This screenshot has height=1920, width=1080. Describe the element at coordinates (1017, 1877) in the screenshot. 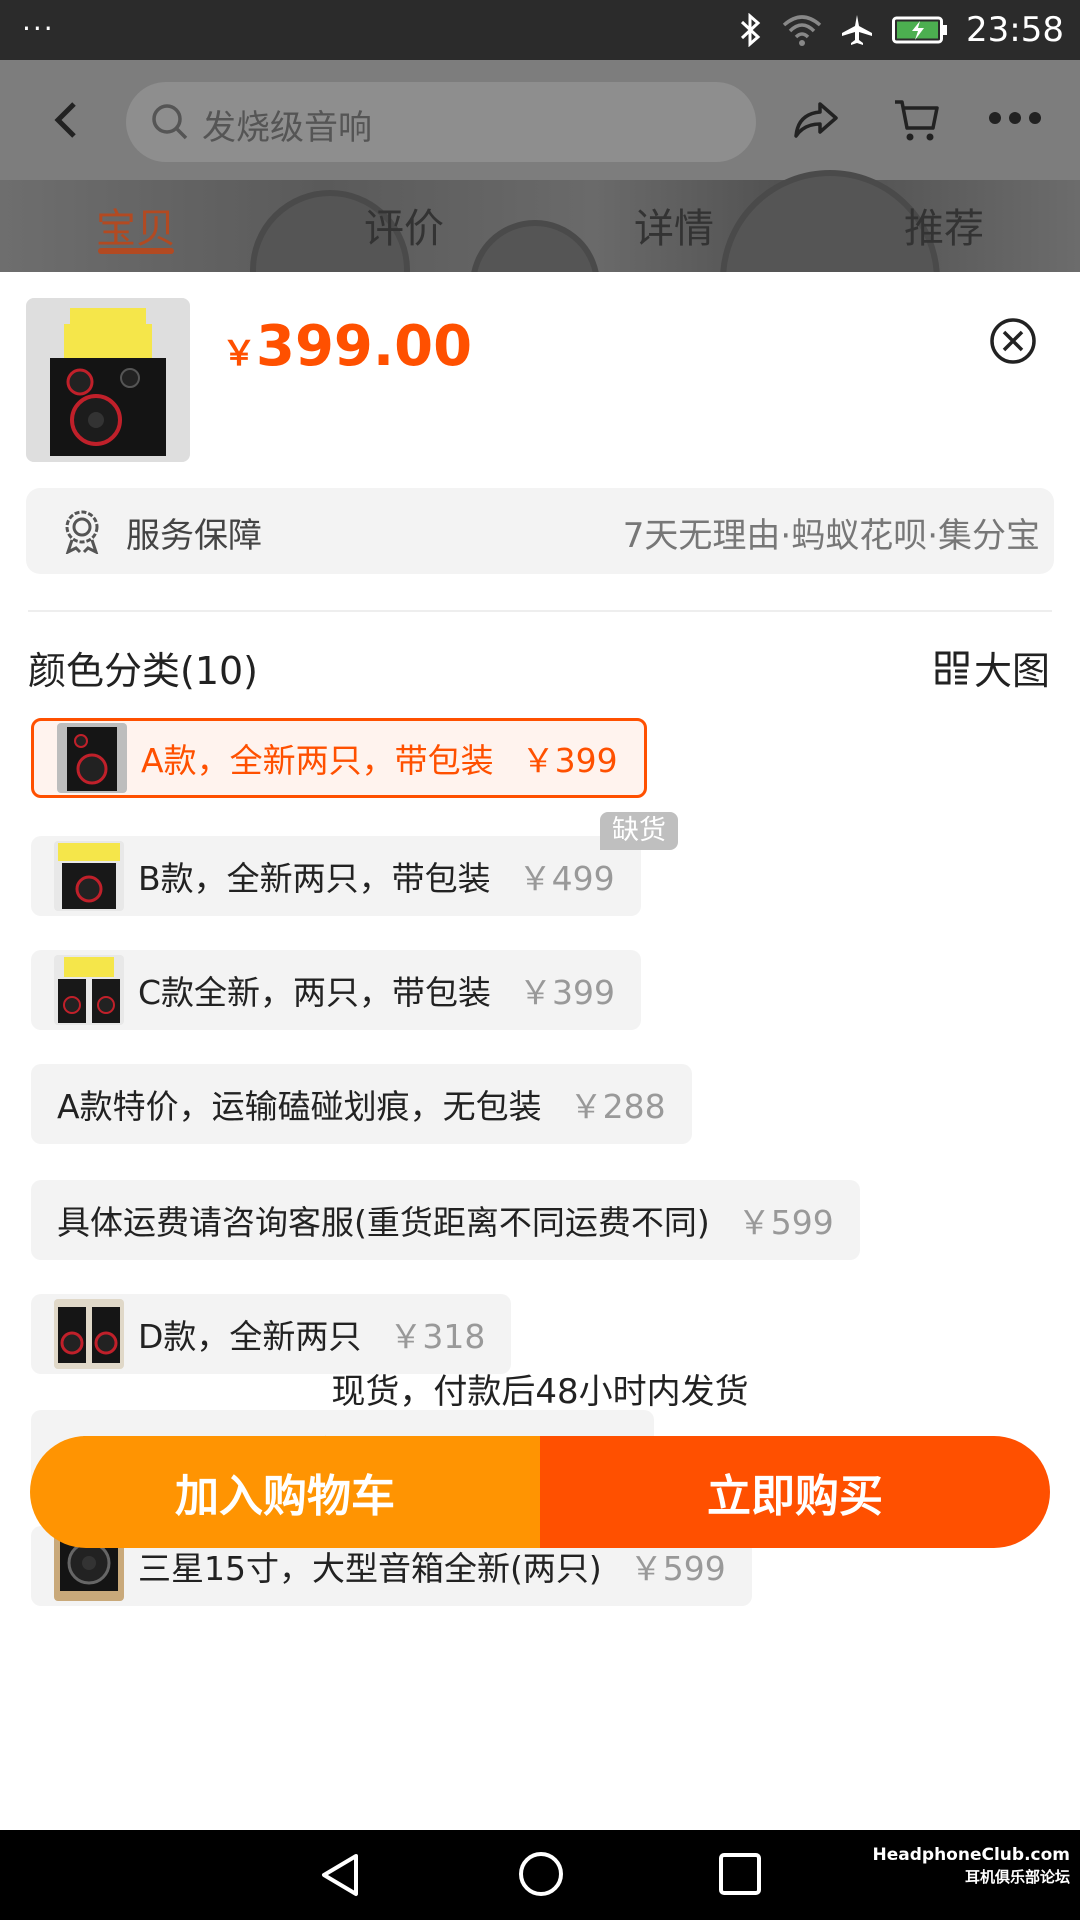

I see `watermark-line2: 耳机俱乐部论坛` at that location.